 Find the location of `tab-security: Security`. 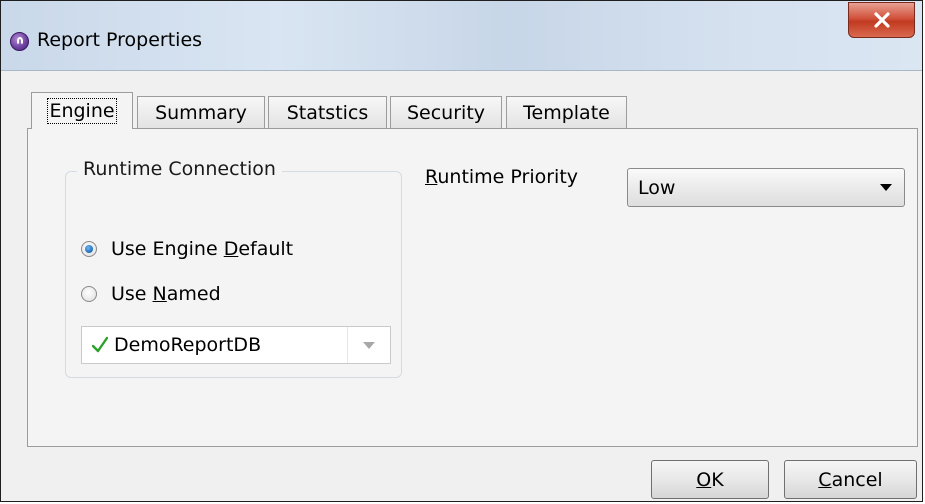

tab-security: Security is located at coordinates (446, 112).